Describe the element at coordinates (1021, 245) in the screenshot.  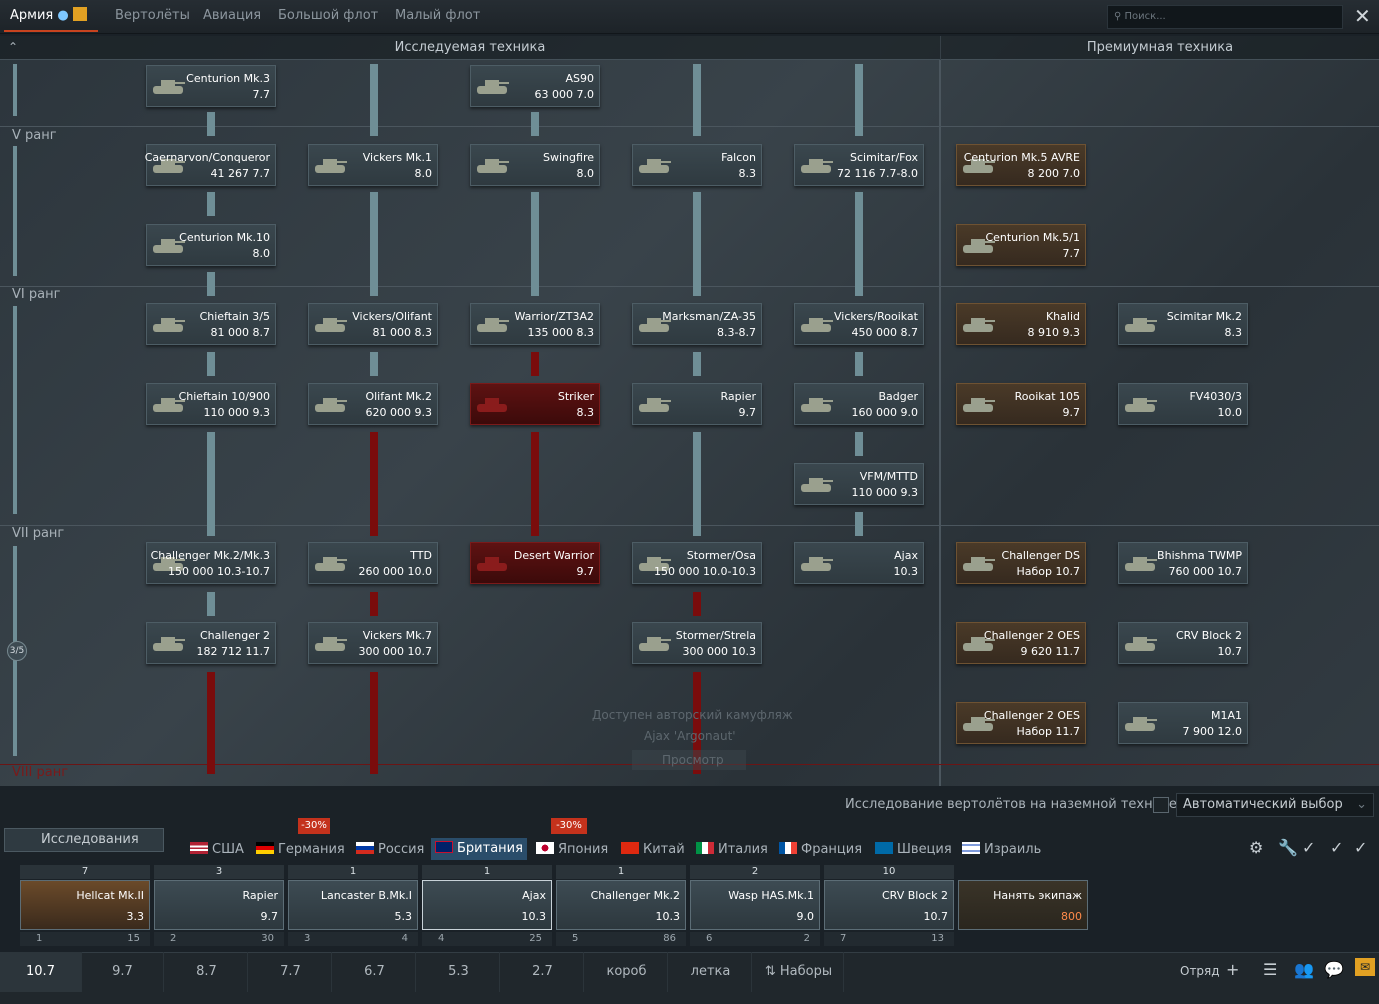
I see `premium-vehicle-card: Centurion Mk.5/1 7.7` at that location.